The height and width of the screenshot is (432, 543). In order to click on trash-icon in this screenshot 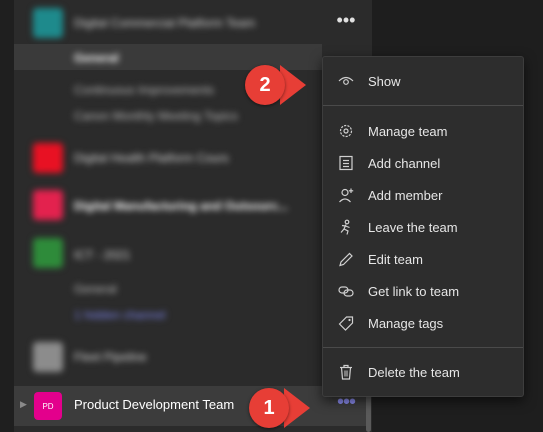, I will do `click(346, 372)`.